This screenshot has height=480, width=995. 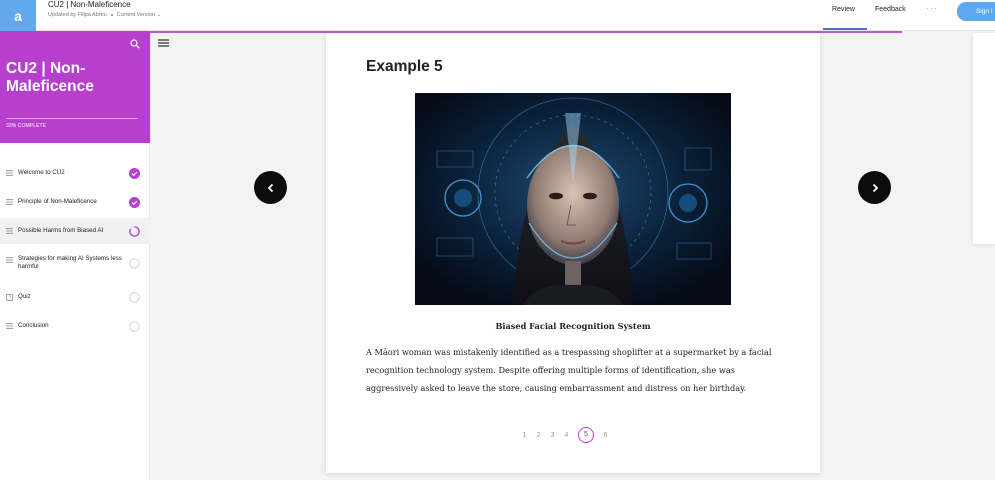 I want to click on updated-by-text: Updated by Filipa Abreu, so click(x=77, y=15).